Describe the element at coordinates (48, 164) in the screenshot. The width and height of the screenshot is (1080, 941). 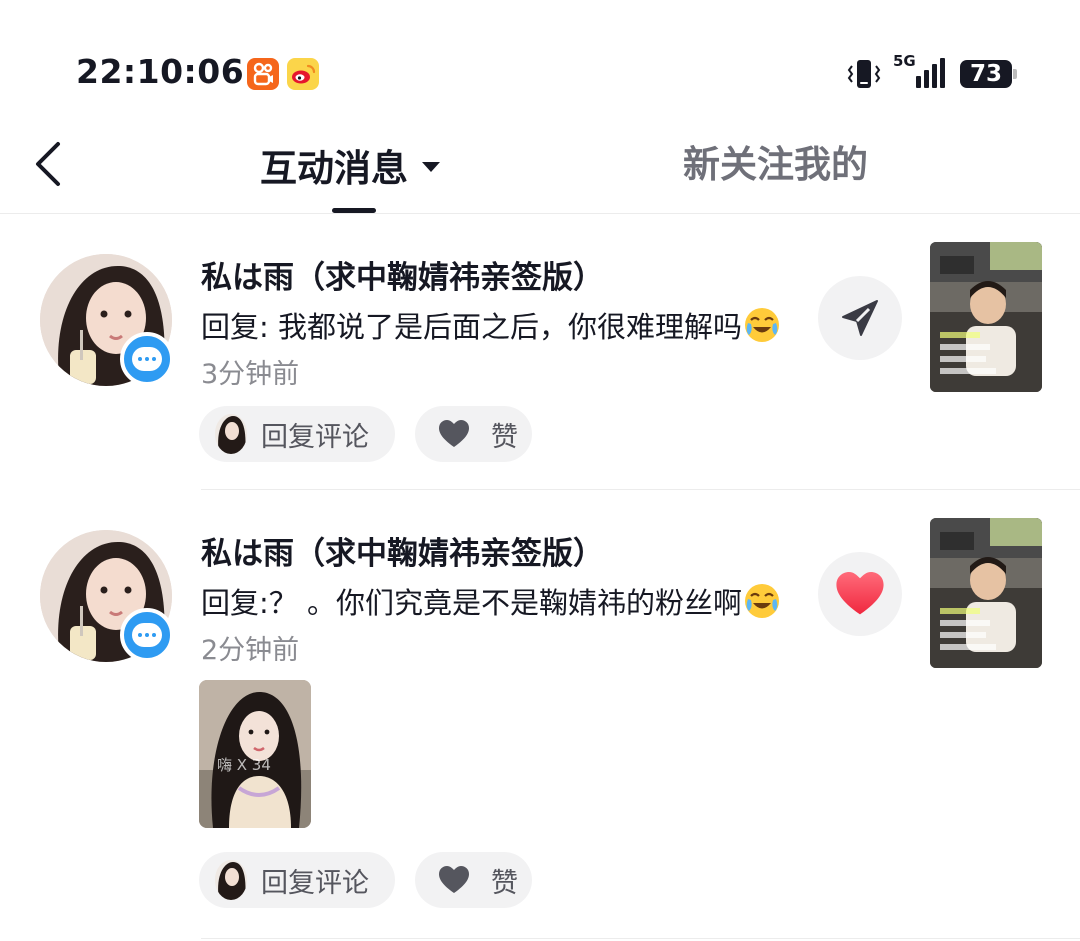
I see `chevron-left-icon` at that location.